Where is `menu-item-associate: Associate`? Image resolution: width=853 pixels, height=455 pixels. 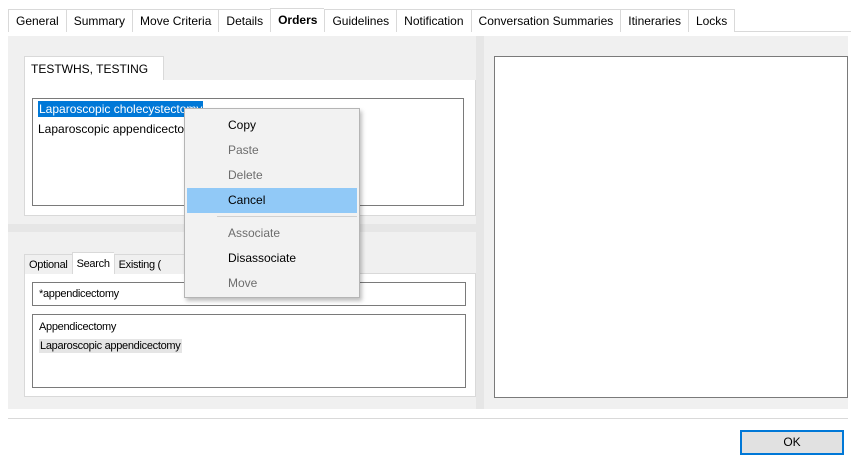 menu-item-associate: Associate is located at coordinates (272, 233).